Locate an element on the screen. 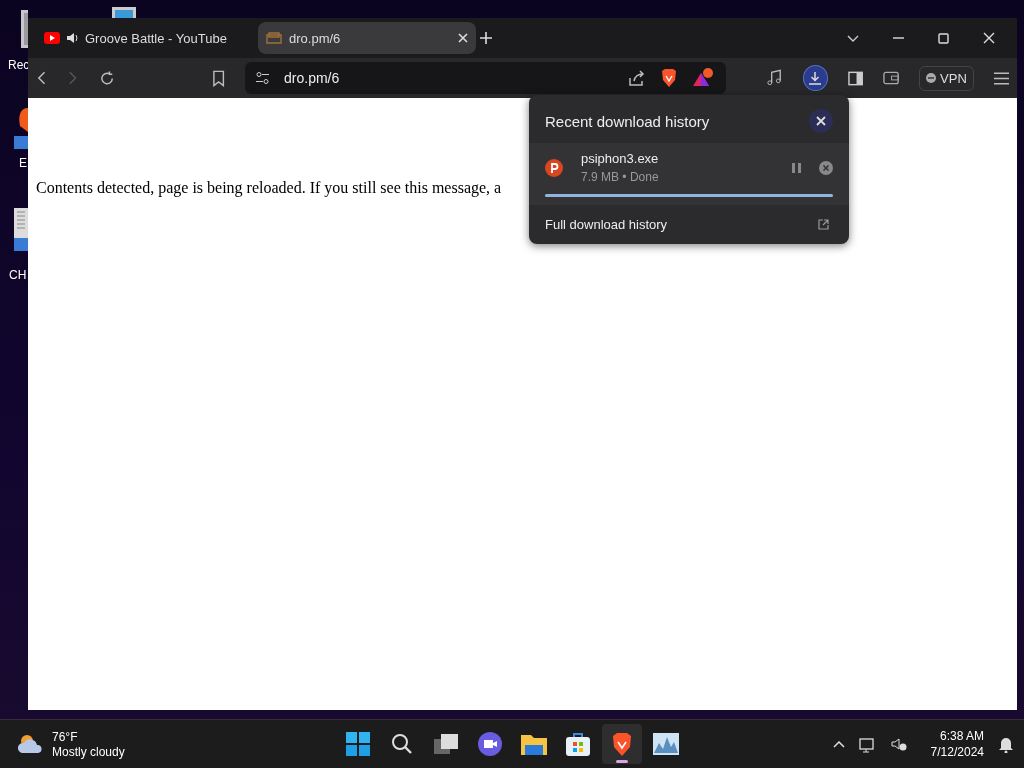 The image size is (1024, 768). windows-icon is located at coordinates (446, 744).